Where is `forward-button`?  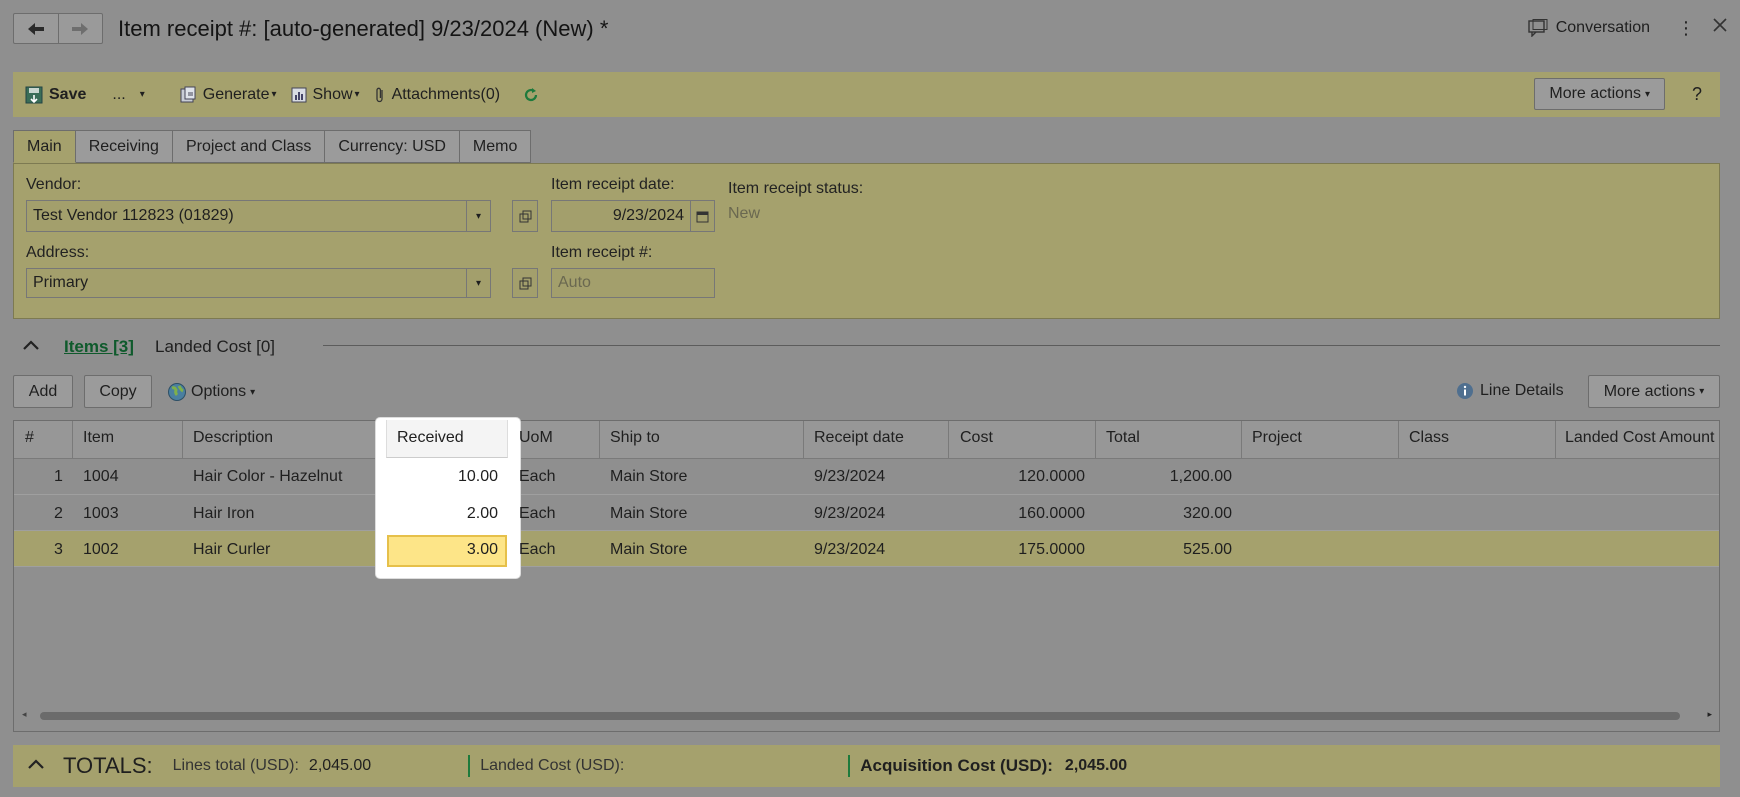
forward-button is located at coordinates (80, 28).